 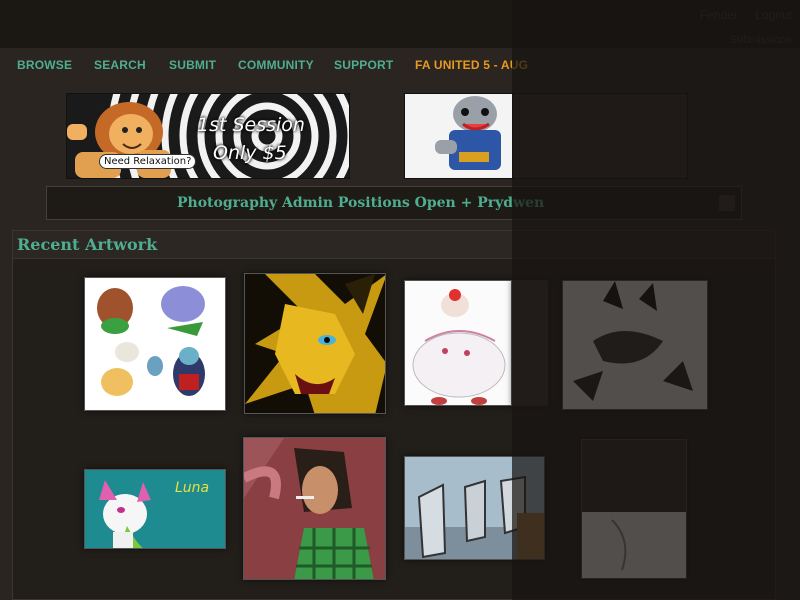 I want to click on ad-banner-character, so click(x=459, y=136).